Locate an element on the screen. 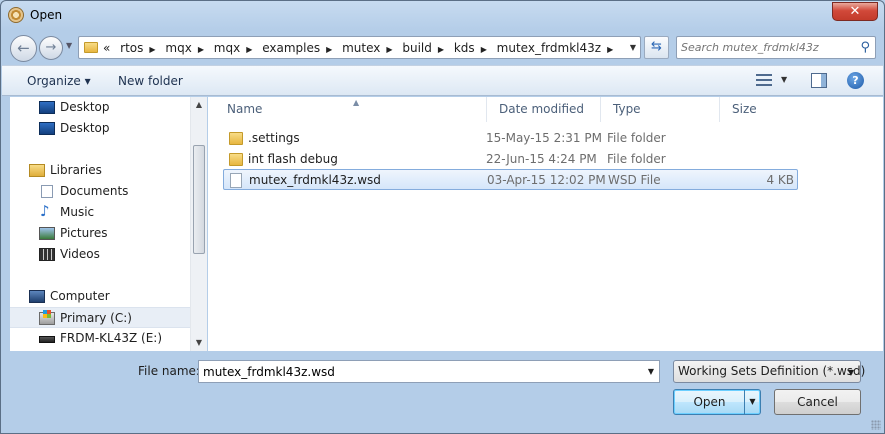 This screenshot has width=885, height=434. scroll-down-icon: ▼ is located at coordinates (199, 343).